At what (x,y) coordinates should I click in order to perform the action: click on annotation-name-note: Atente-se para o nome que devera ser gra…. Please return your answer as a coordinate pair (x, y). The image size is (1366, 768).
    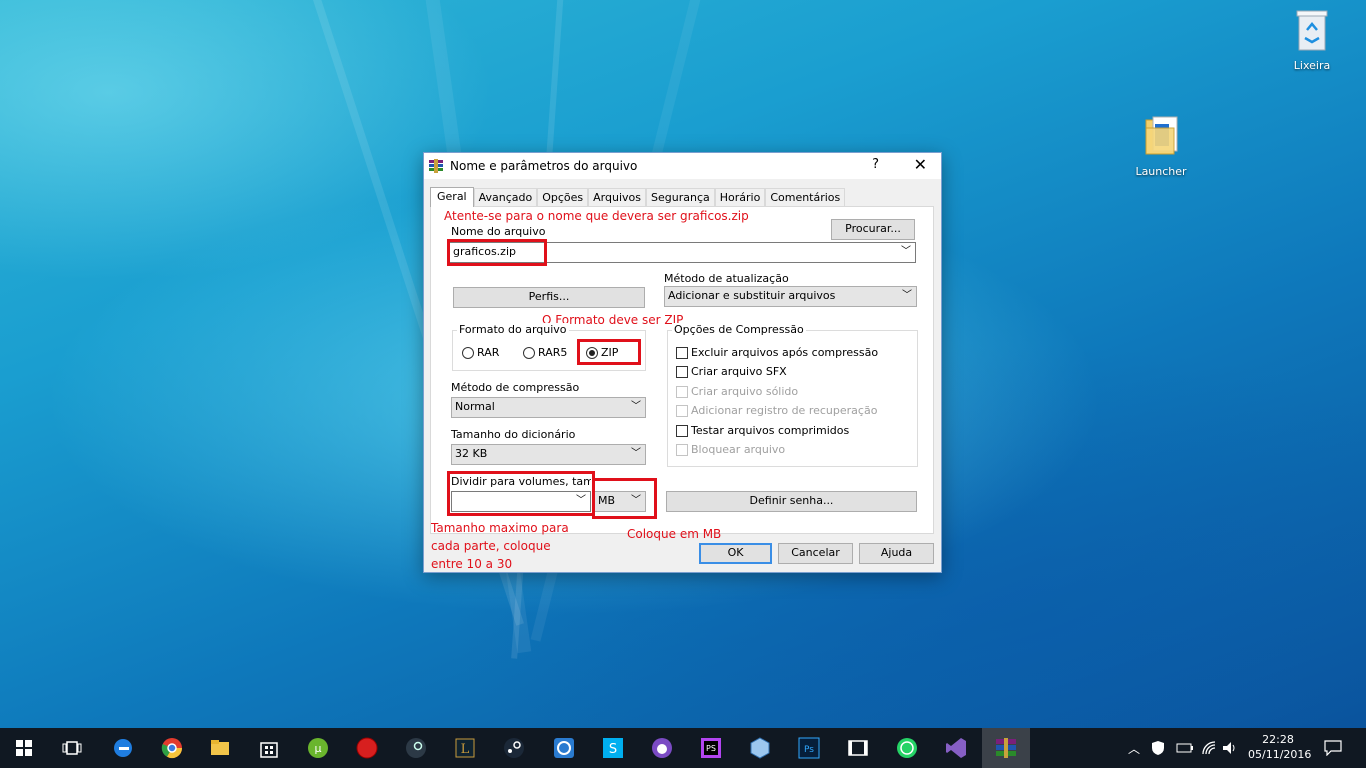
    Looking at the image, I should click on (596, 216).